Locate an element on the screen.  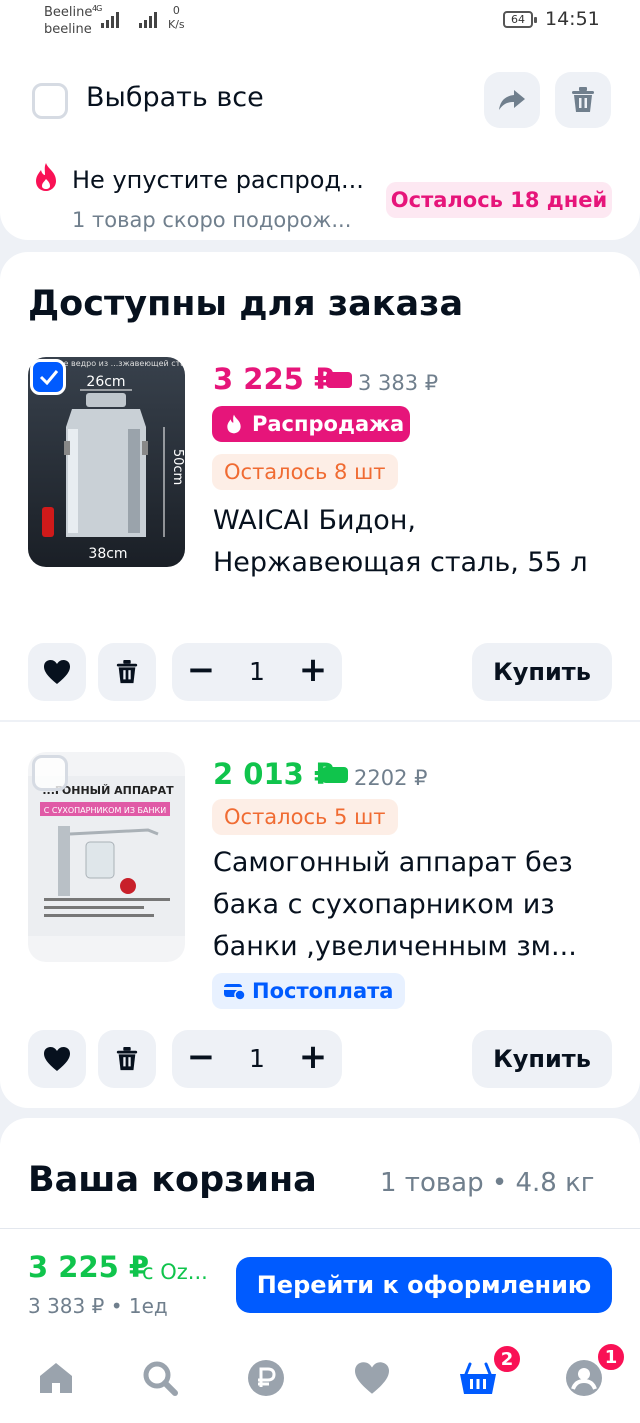
nav-finance is located at coordinates (266, 1378).